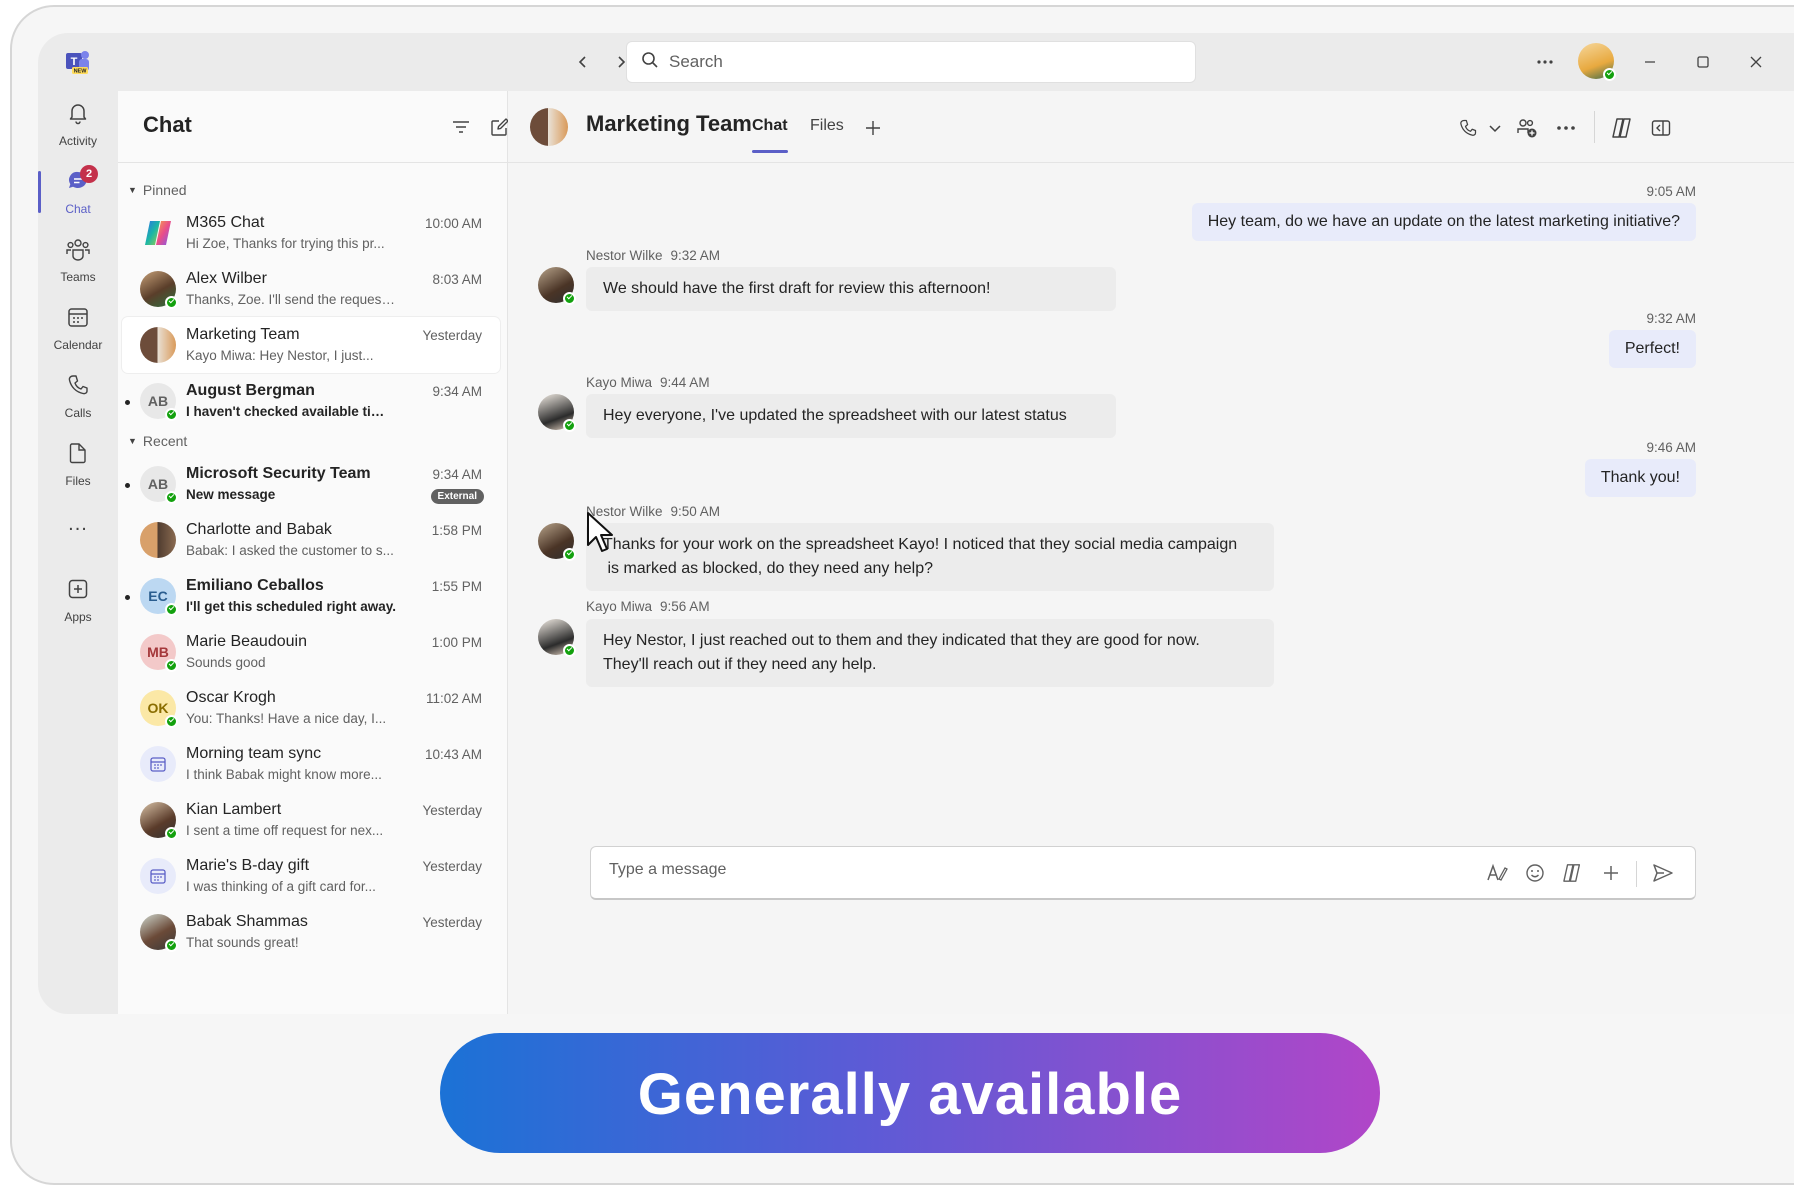 Image resolution: width=1794 pixels, height=1185 pixels. Describe the element at coordinates (78, 251) in the screenshot. I see `teams-icon` at that location.